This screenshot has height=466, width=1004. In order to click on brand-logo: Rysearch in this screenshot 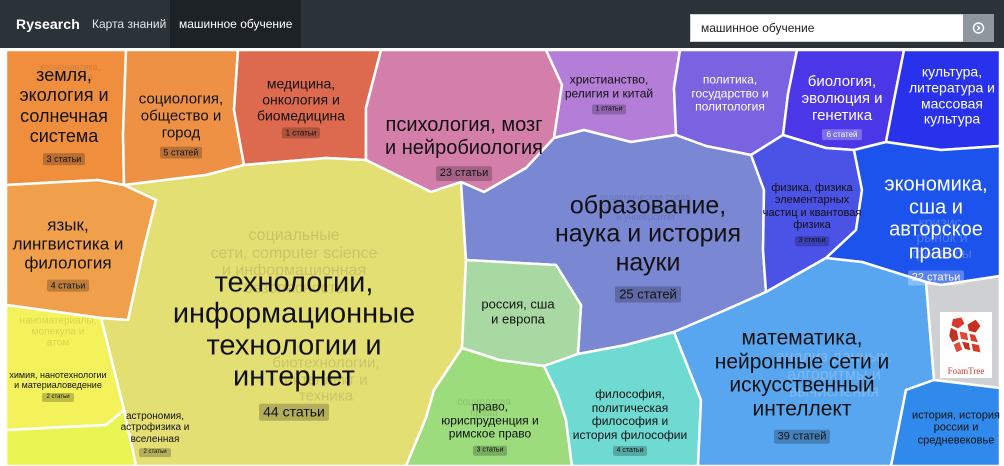, I will do `click(48, 24)`.